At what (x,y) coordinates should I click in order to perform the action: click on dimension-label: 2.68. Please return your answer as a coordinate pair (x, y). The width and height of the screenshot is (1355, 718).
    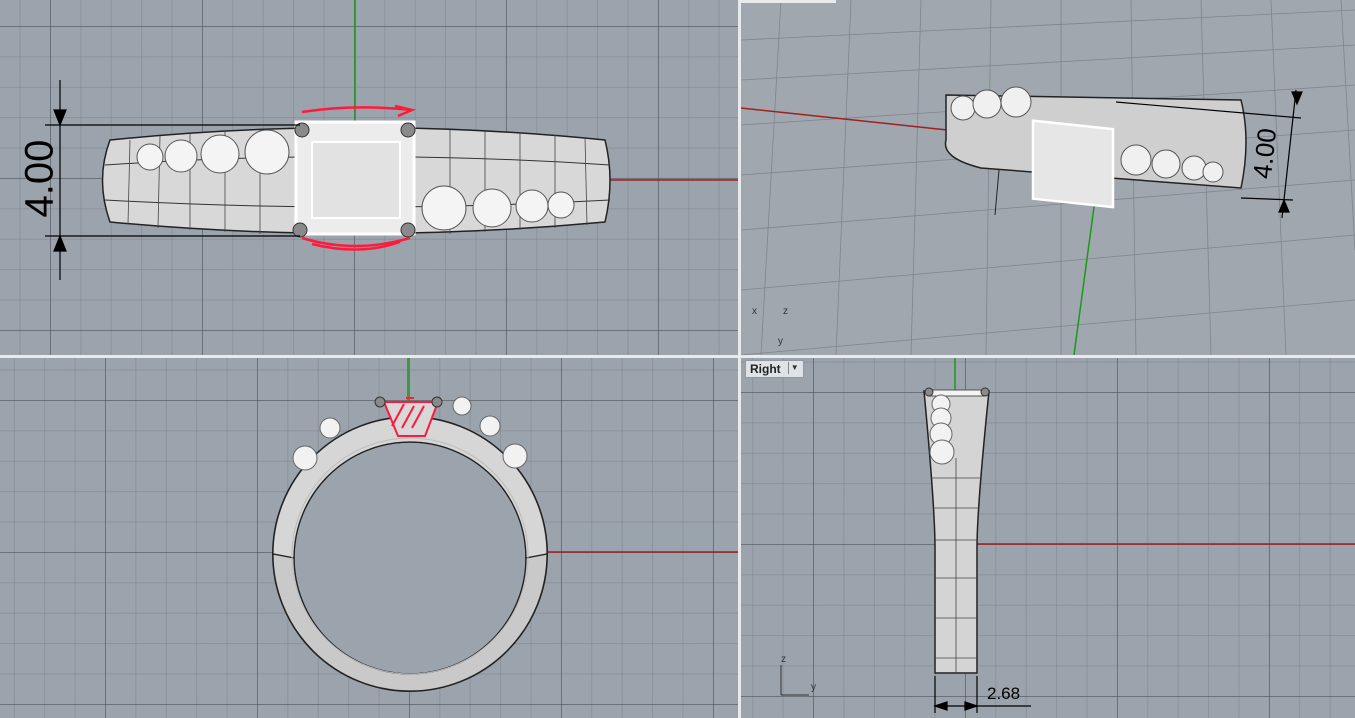
    Looking at the image, I should click on (1004, 693).